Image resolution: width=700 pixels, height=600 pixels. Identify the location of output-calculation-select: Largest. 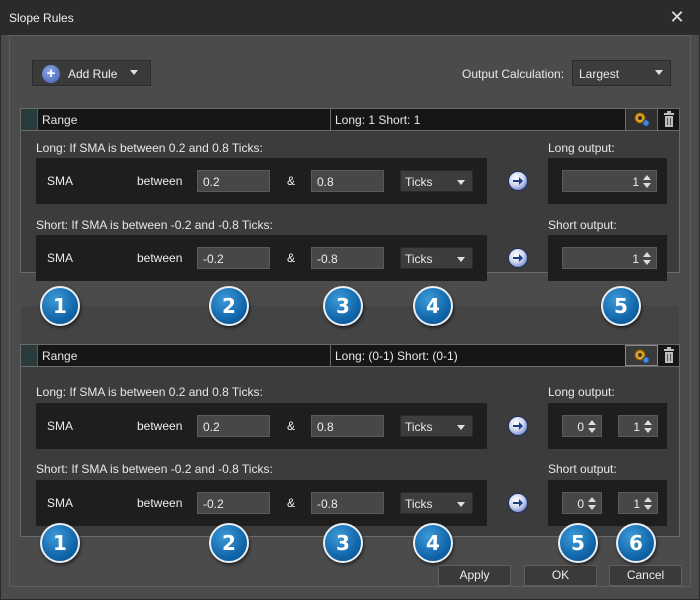
(621, 73).